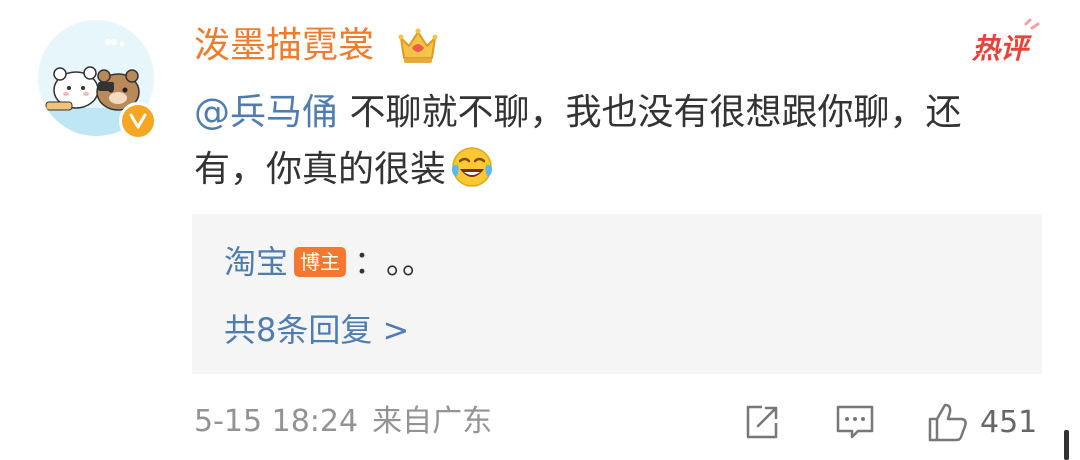 The image size is (1080, 460). I want to click on more-replies-link: 共8条回复 >, so click(316, 330).